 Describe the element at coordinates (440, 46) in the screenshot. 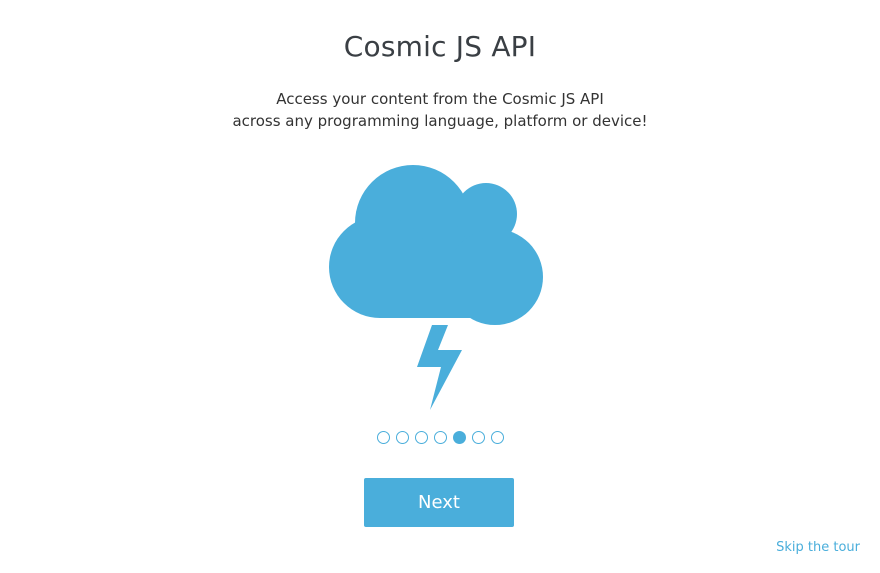

I see `tour-title: Cosmic JS API` at that location.